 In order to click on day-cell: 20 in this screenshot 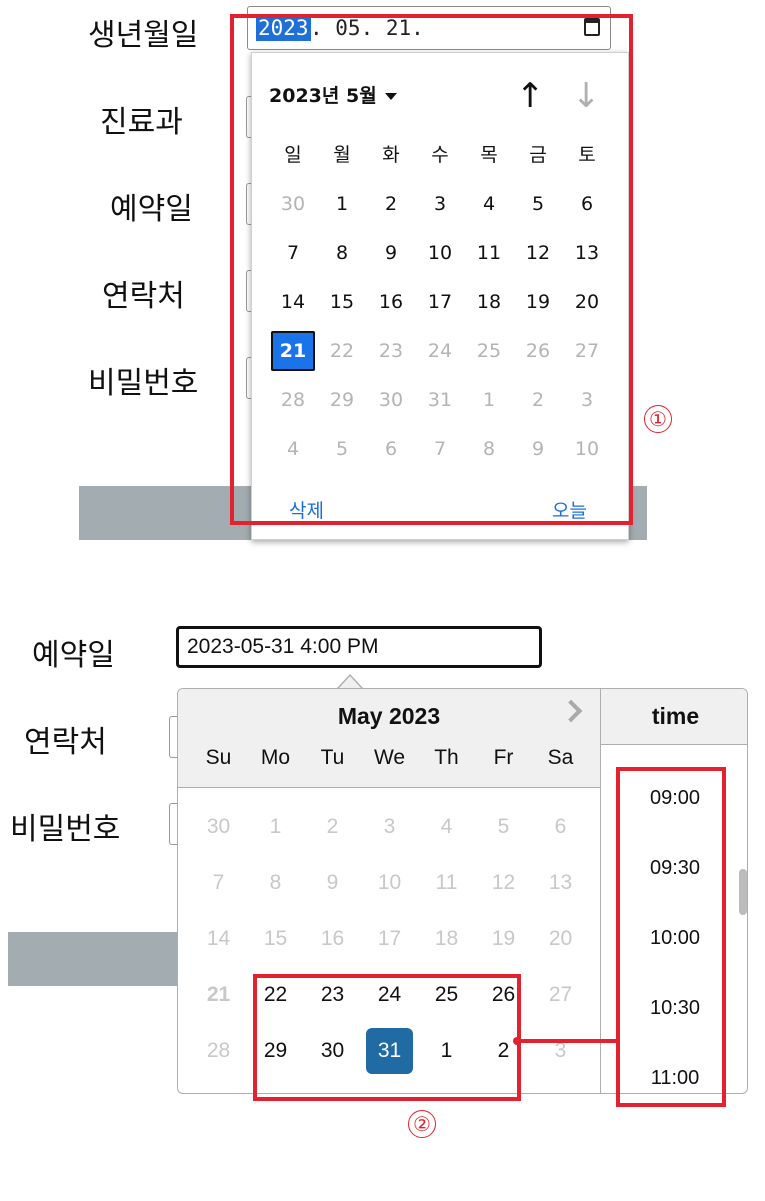, I will do `click(560, 938)`.